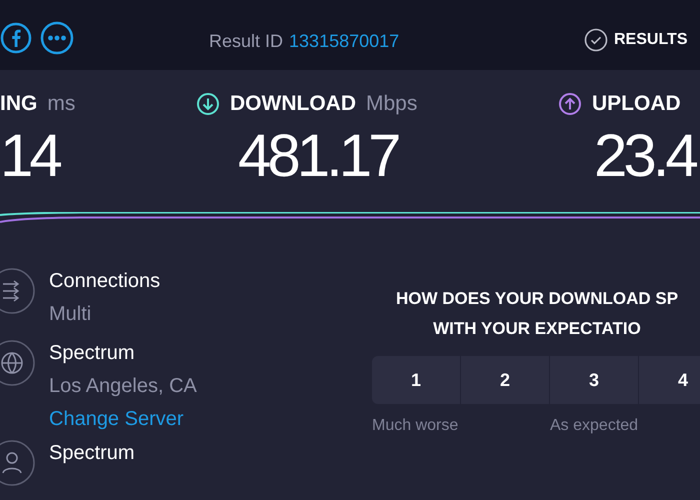 This screenshot has height=500, width=700. Describe the element at coordinates (19, 104) in the screenshot. I see `metric-label: ING` at that location.